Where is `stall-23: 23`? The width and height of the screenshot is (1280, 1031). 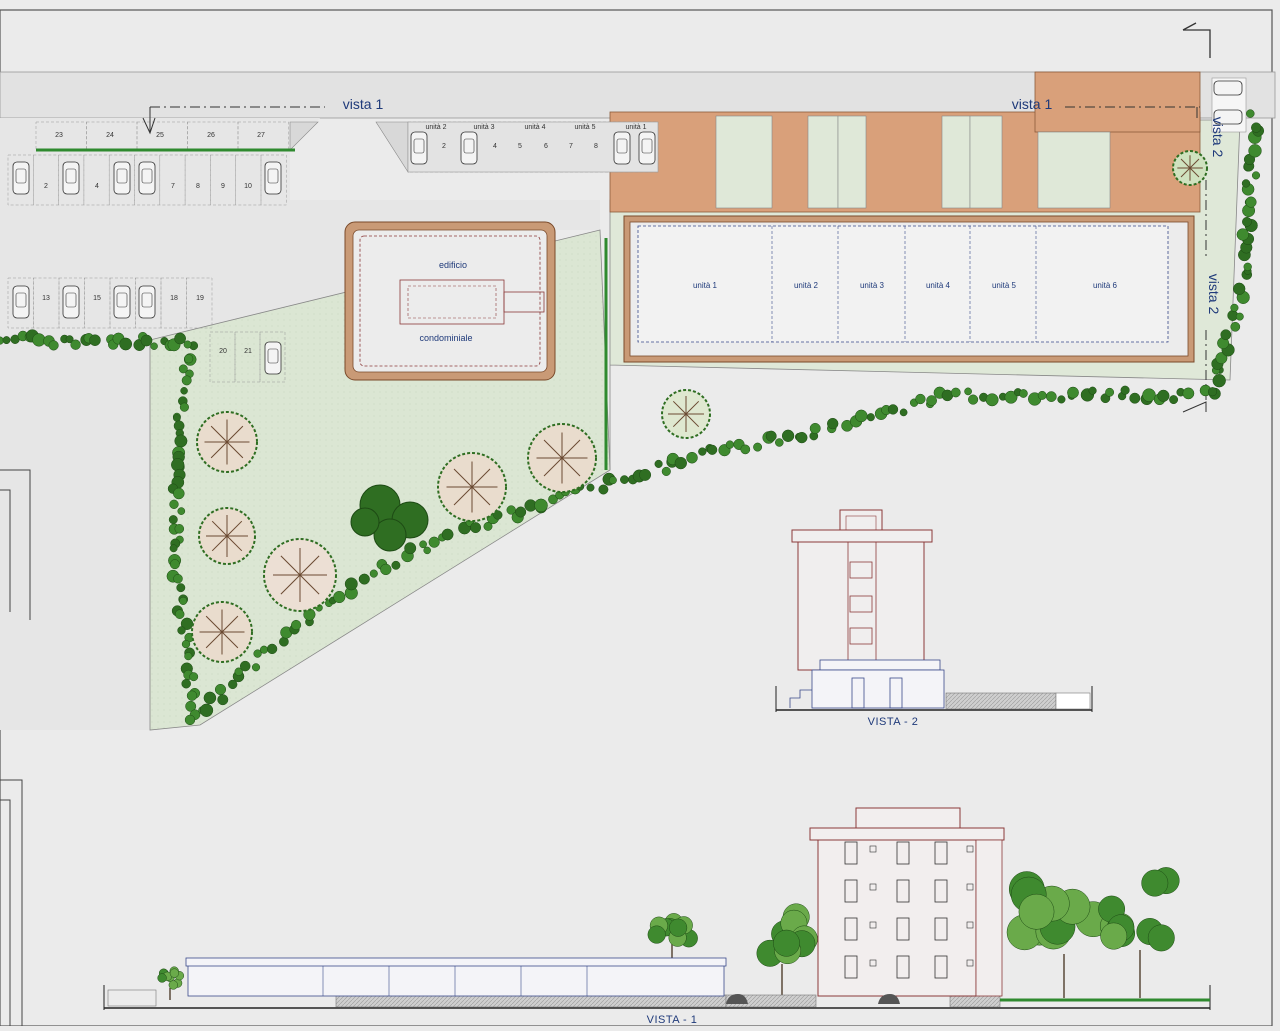 stall-23: 23 is located at coordinates (59, 135).